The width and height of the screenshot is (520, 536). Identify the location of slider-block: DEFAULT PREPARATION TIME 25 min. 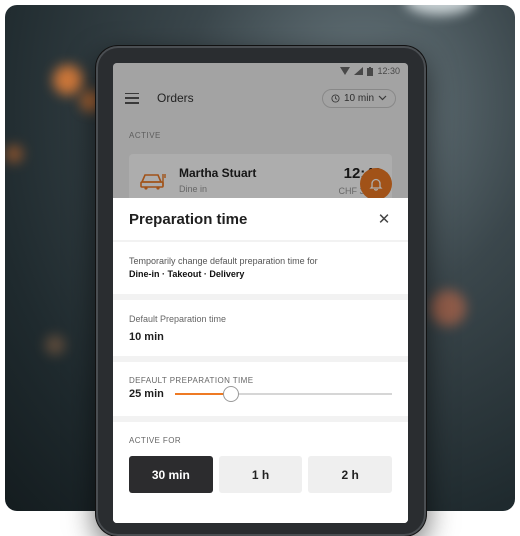
(260, 389).